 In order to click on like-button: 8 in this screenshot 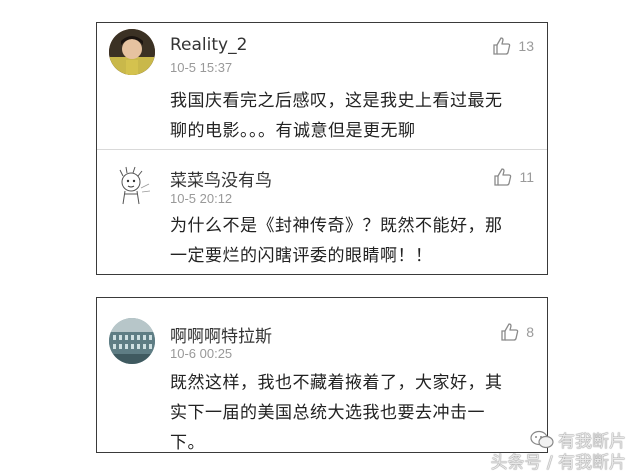, I will do `click(517, 332)`.